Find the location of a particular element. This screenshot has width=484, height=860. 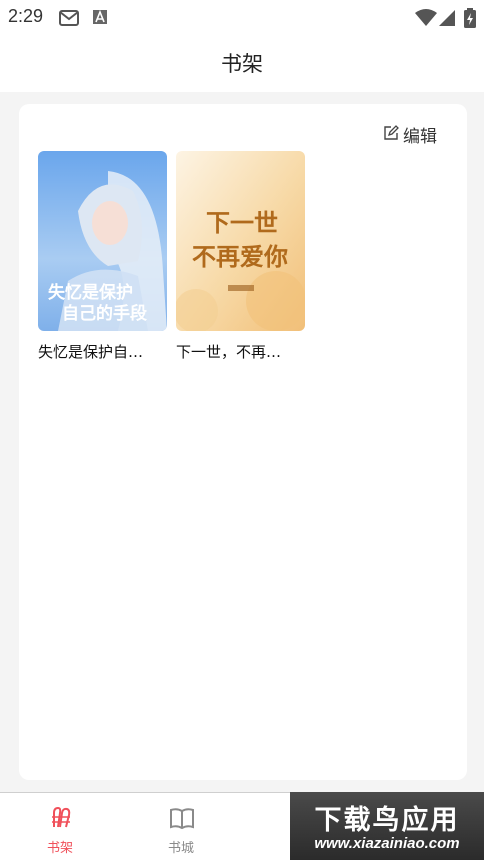

edit-label: 编辑 is located at coordinates (420, 137).